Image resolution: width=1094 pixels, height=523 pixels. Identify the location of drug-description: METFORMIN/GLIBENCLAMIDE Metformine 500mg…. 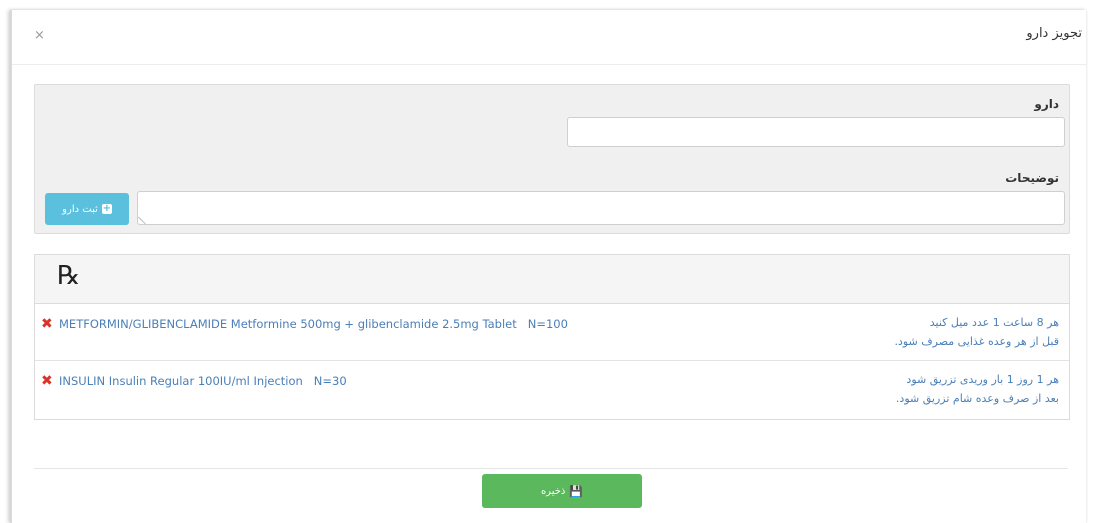
(313, 324).